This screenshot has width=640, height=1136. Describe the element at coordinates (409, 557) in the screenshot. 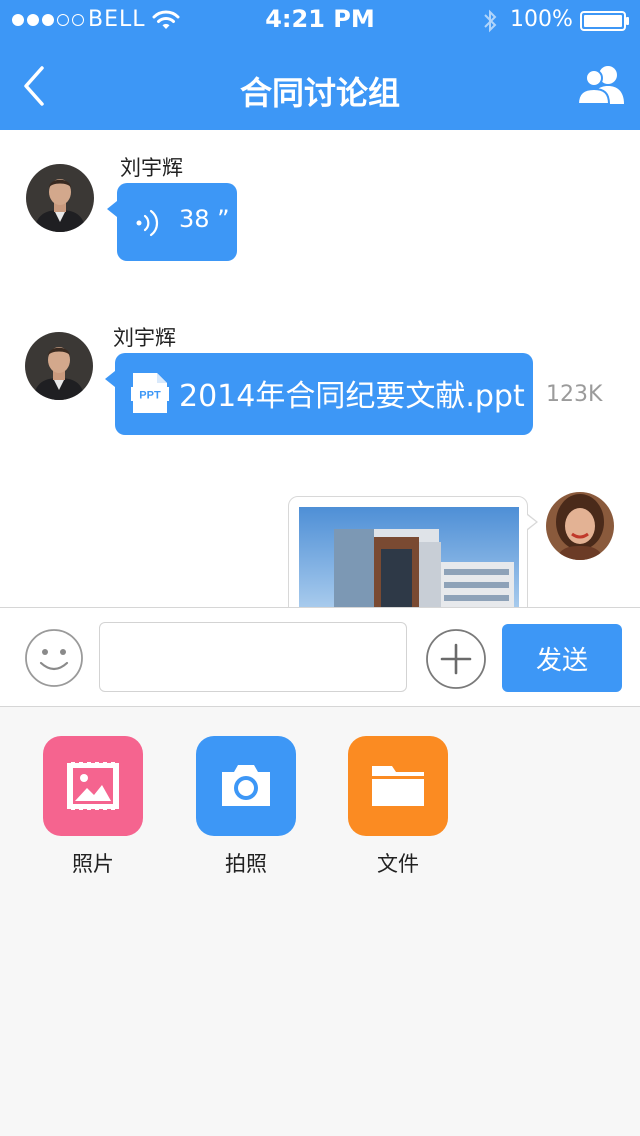

I see `building-photo` at that location.